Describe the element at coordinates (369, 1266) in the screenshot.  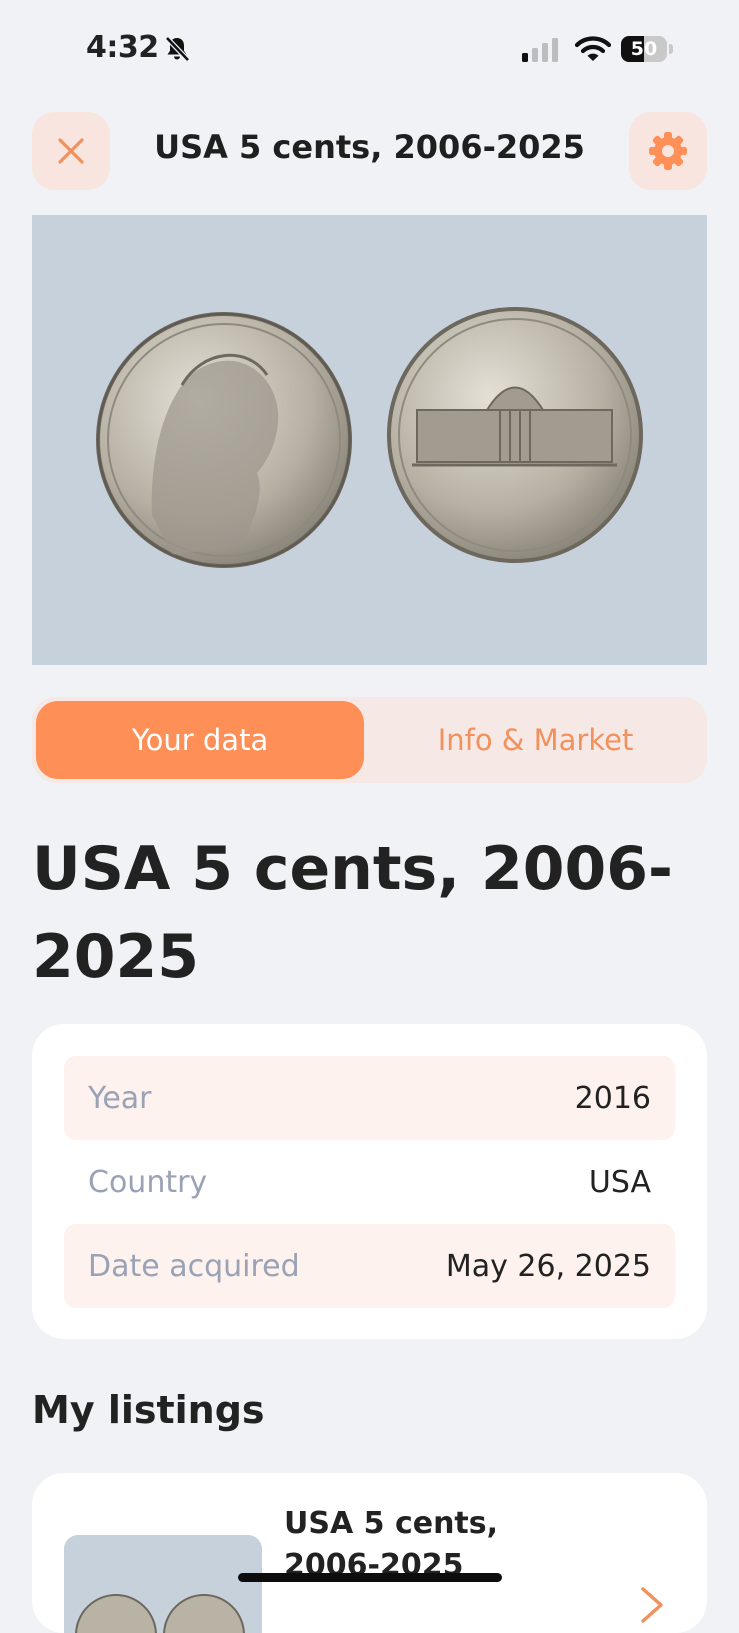
I see `detail-row-date-acquired: Date acquired May 26, 2025` at that location.